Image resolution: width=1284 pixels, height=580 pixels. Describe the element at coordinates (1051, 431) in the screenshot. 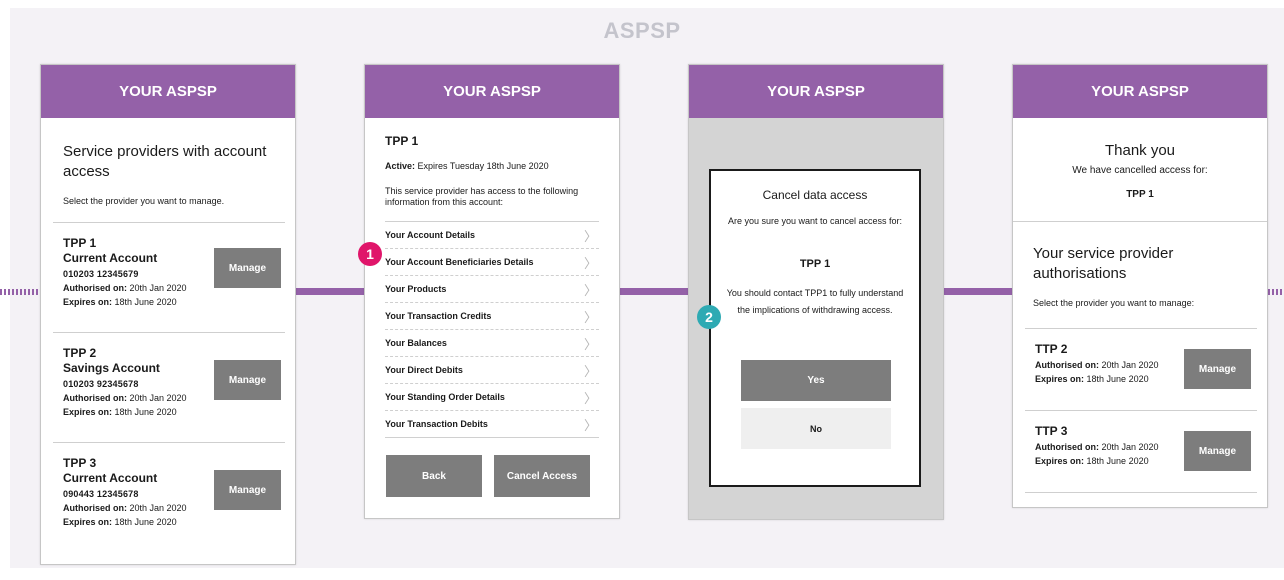

I see `provider-name: TTP 3` at that location.